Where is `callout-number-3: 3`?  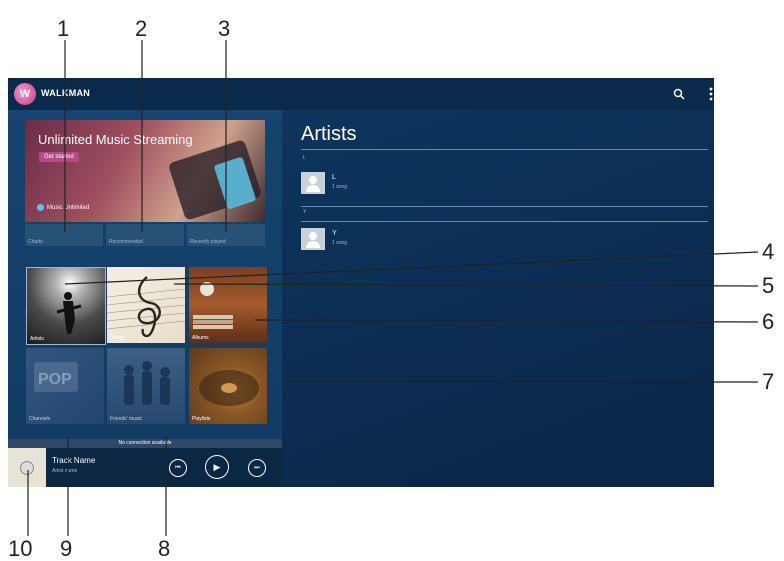
callout-number-3: 3 is located at coordinates (224, 28).